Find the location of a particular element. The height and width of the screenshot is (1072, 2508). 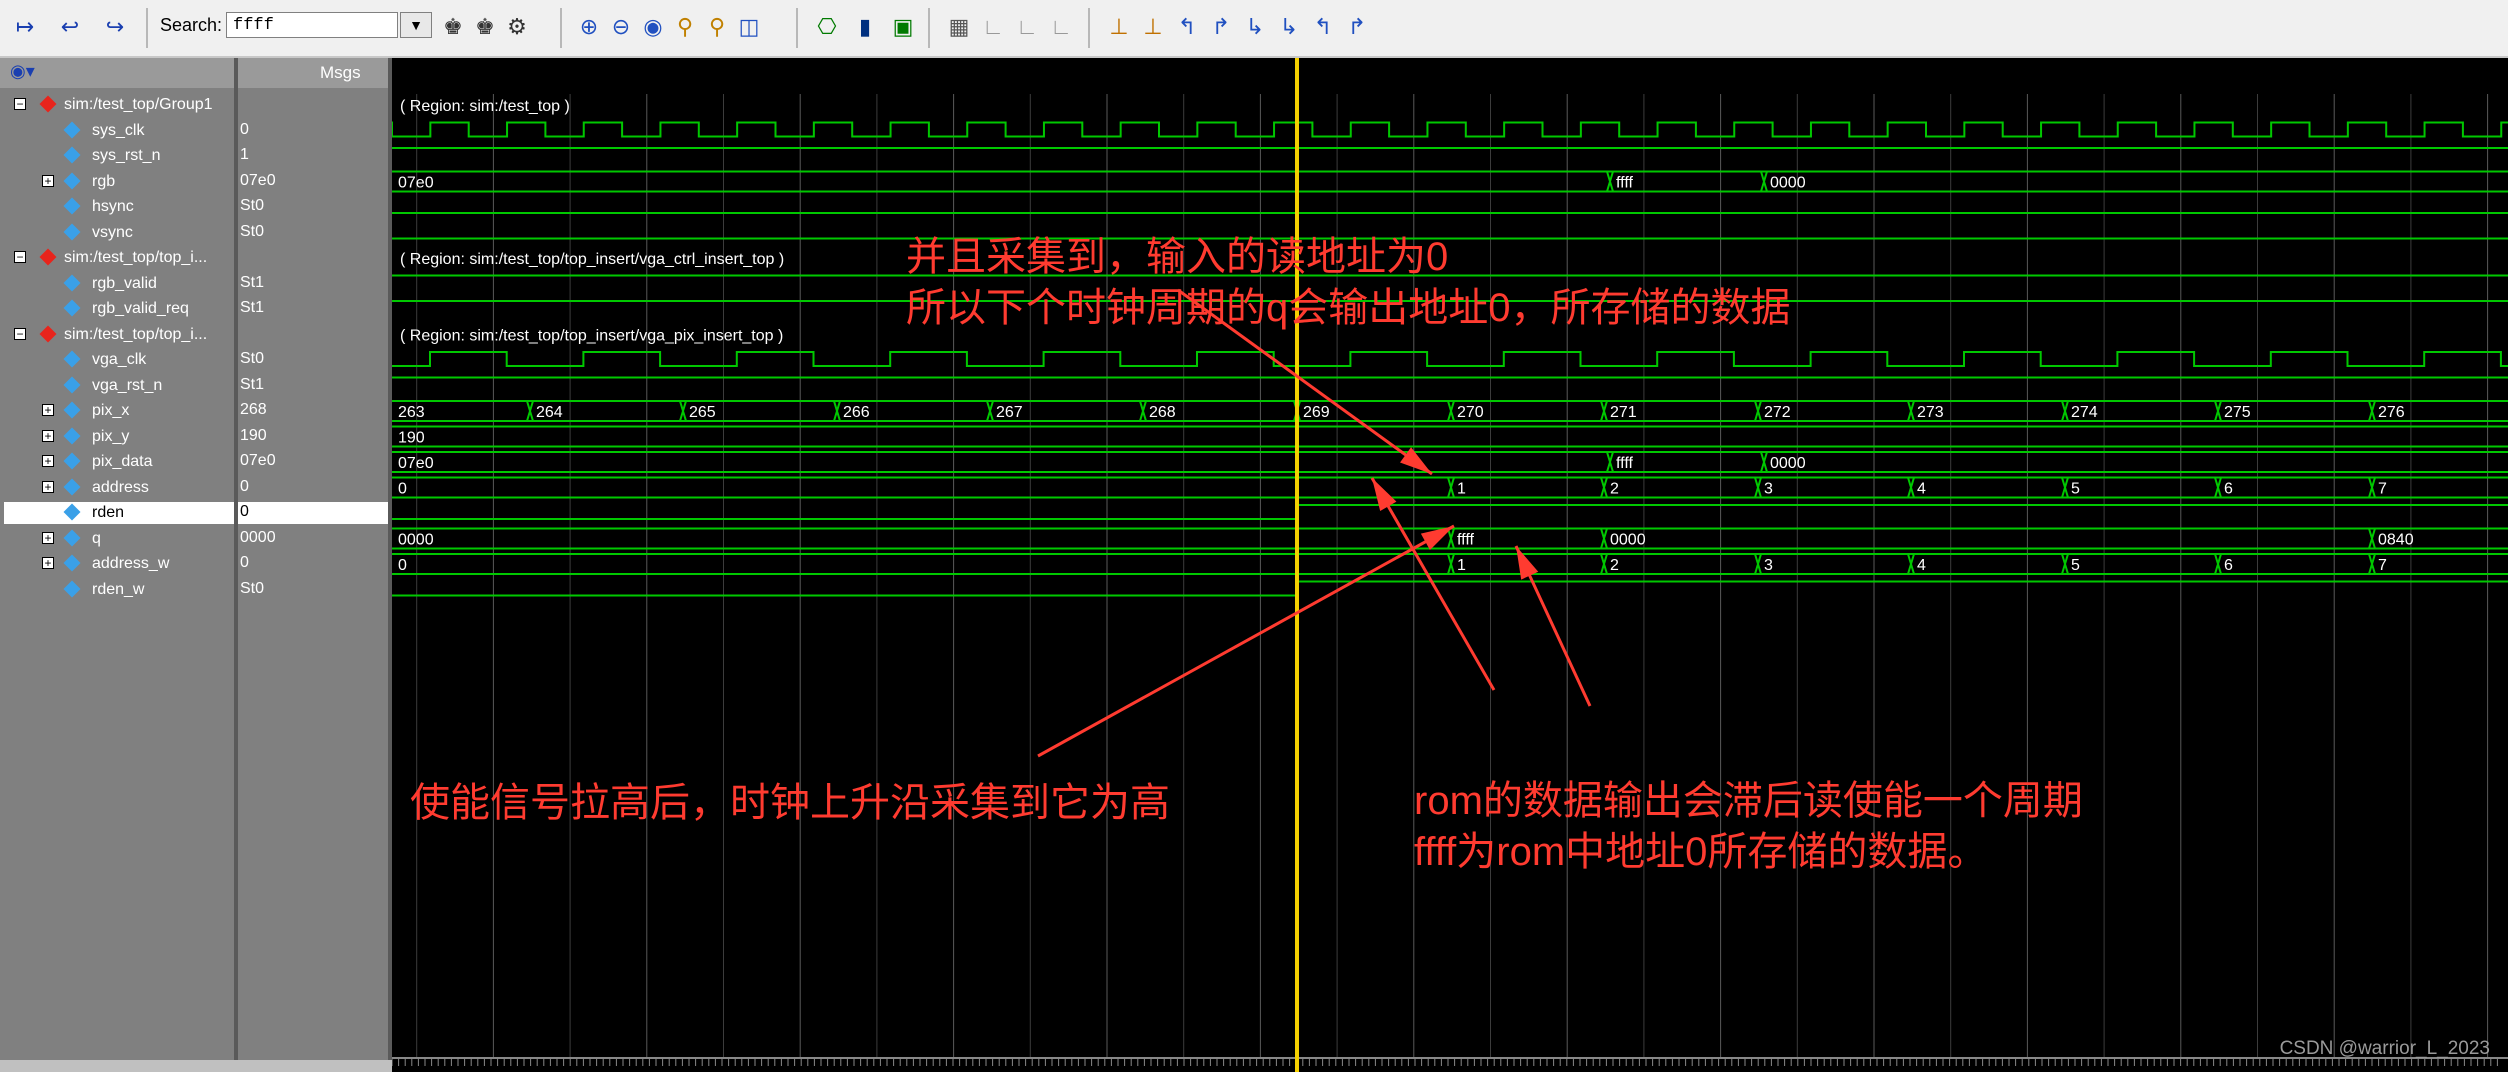

signal-row: vsync is located at coordinates (117, 233).